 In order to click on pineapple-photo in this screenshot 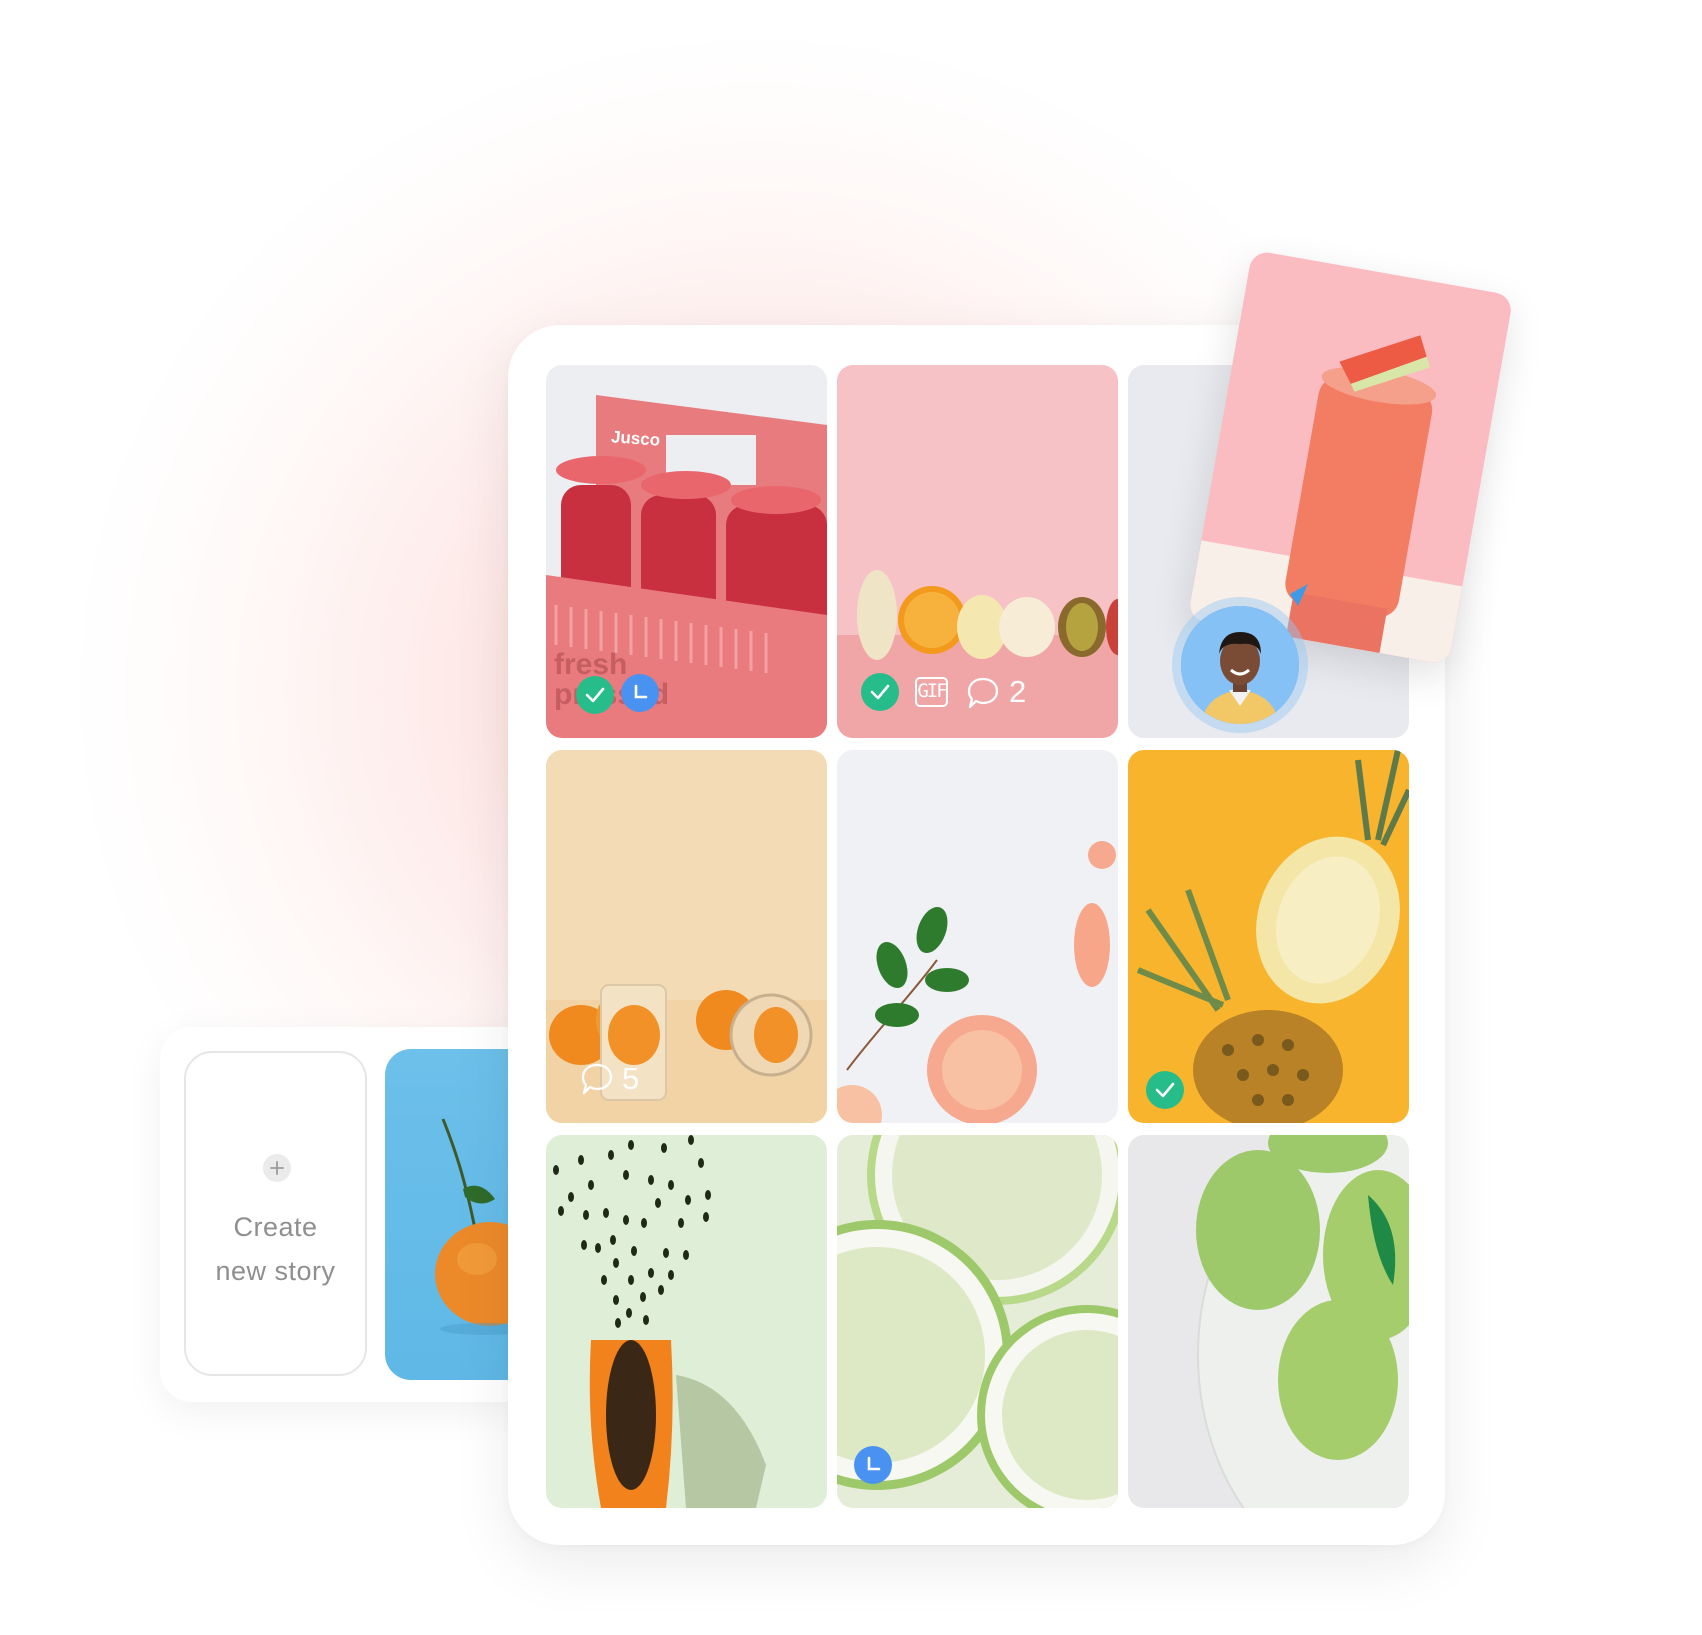, I will do `click(1268, 936)`.